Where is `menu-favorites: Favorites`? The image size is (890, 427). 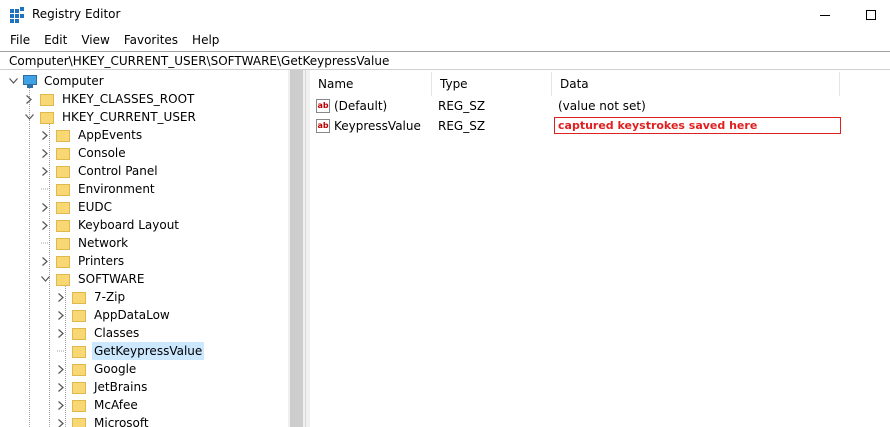 menu-favorites: Favorites is located at coordinates (151, 40).